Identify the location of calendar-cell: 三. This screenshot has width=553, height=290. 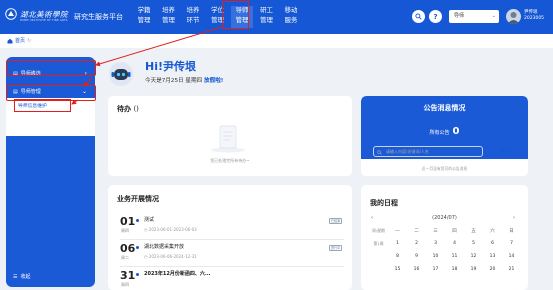
(435, 231).